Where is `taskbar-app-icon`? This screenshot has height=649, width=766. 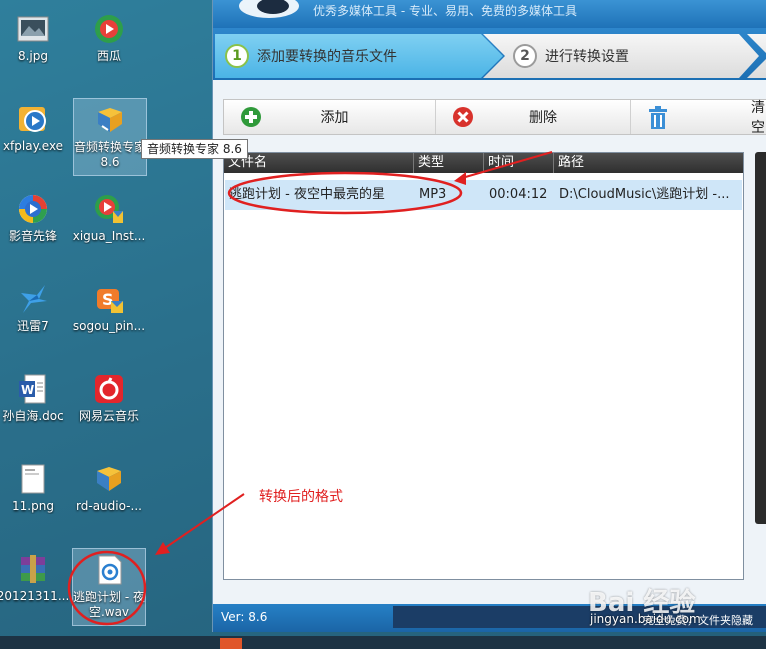 taskbar-app-icon is located at coordinates (231, 643).